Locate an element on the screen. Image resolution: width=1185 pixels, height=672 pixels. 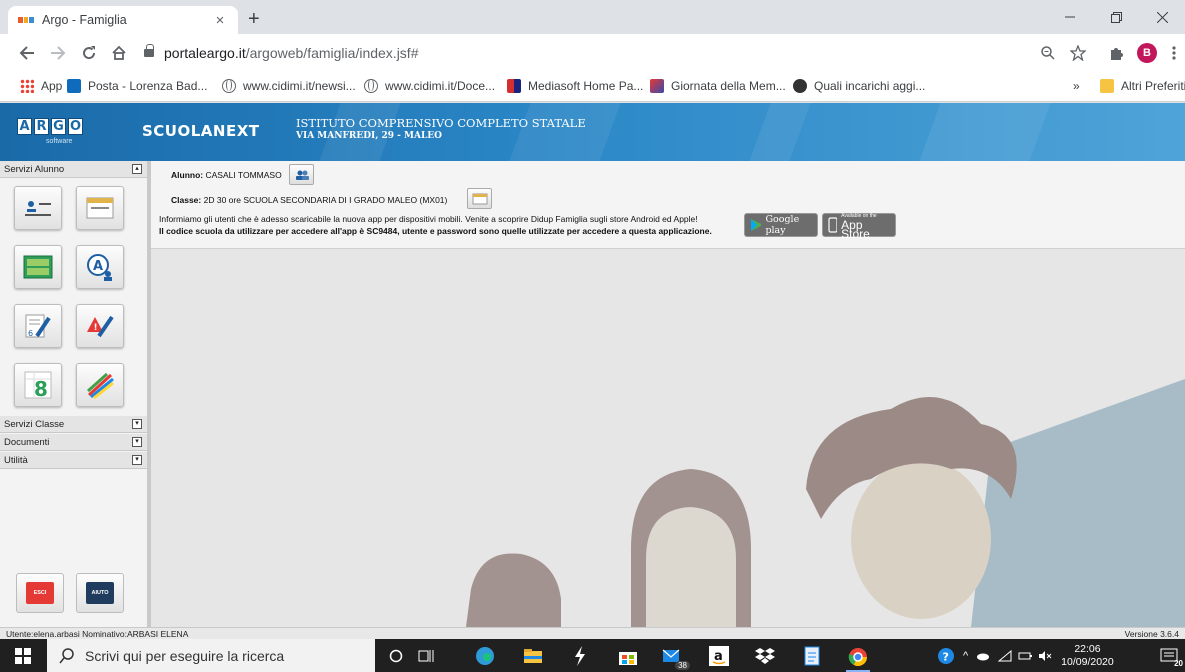
argo-logo: A R G O is located at coordinates (50, 126).